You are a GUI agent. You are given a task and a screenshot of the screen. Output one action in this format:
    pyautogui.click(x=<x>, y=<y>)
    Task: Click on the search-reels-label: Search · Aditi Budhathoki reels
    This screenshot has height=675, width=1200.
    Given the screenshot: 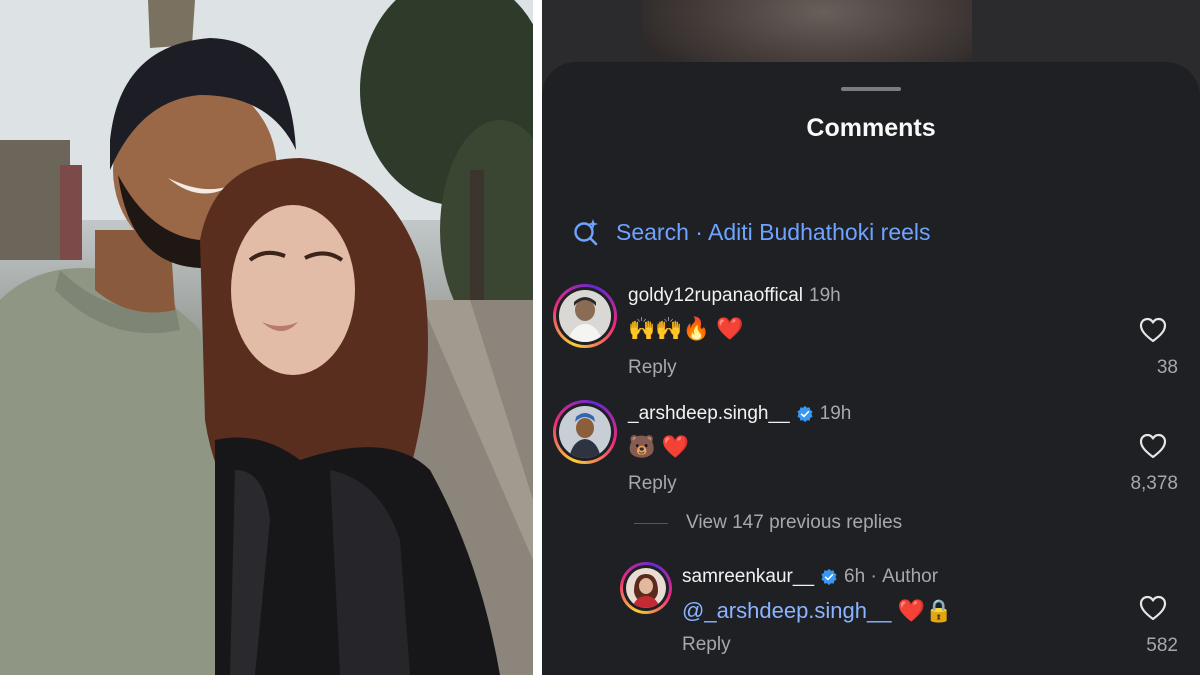 What is the action you would take?
    pyautogui.click(x=773, y=231)
    